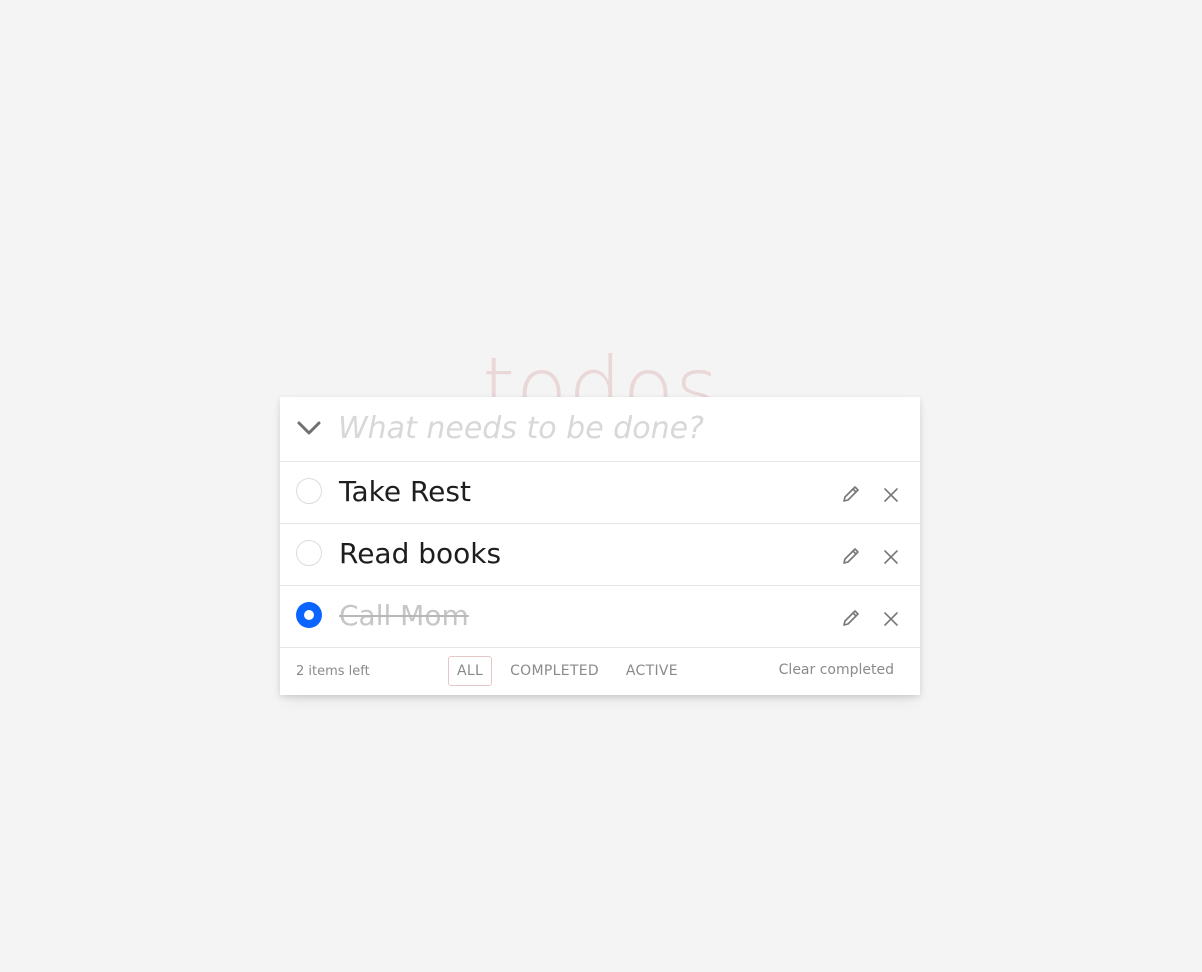 This screenshot has height=972, width=1202. I want to click on toggle-all-button, so click(309, 429).